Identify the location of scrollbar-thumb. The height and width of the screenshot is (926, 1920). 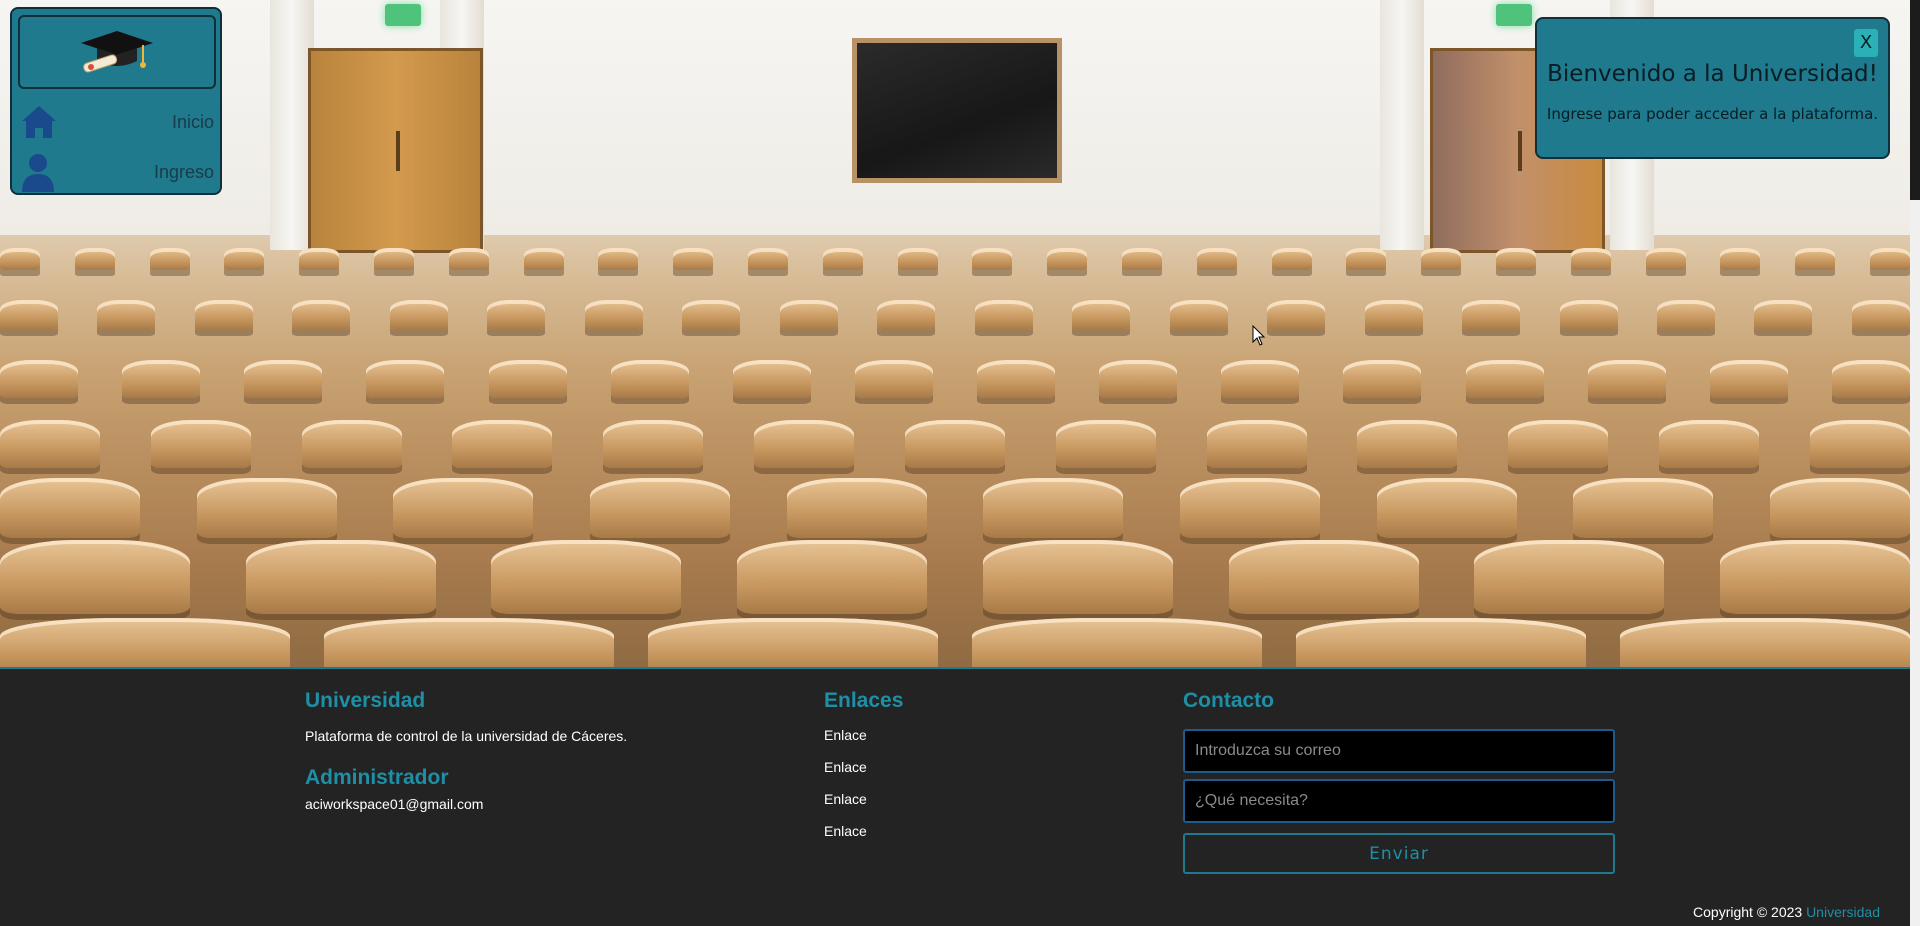
(1915, 100).